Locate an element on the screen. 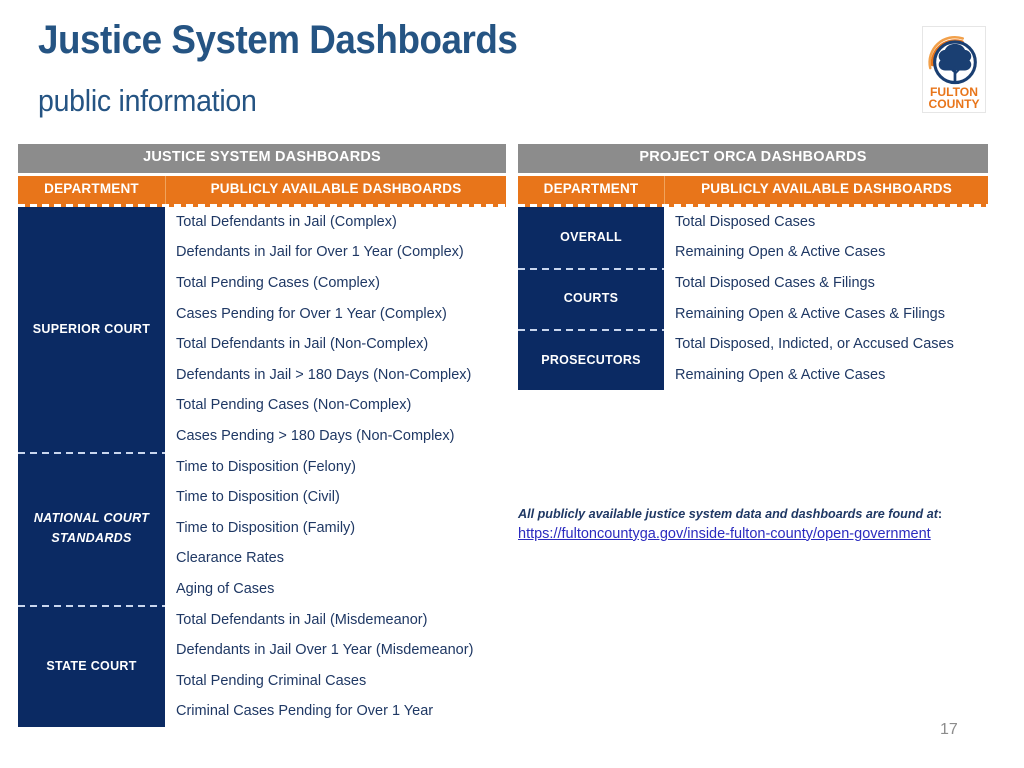  dashboard-item: Total Pending Cases (Non-Complex) is located at coordinates (341, 405).